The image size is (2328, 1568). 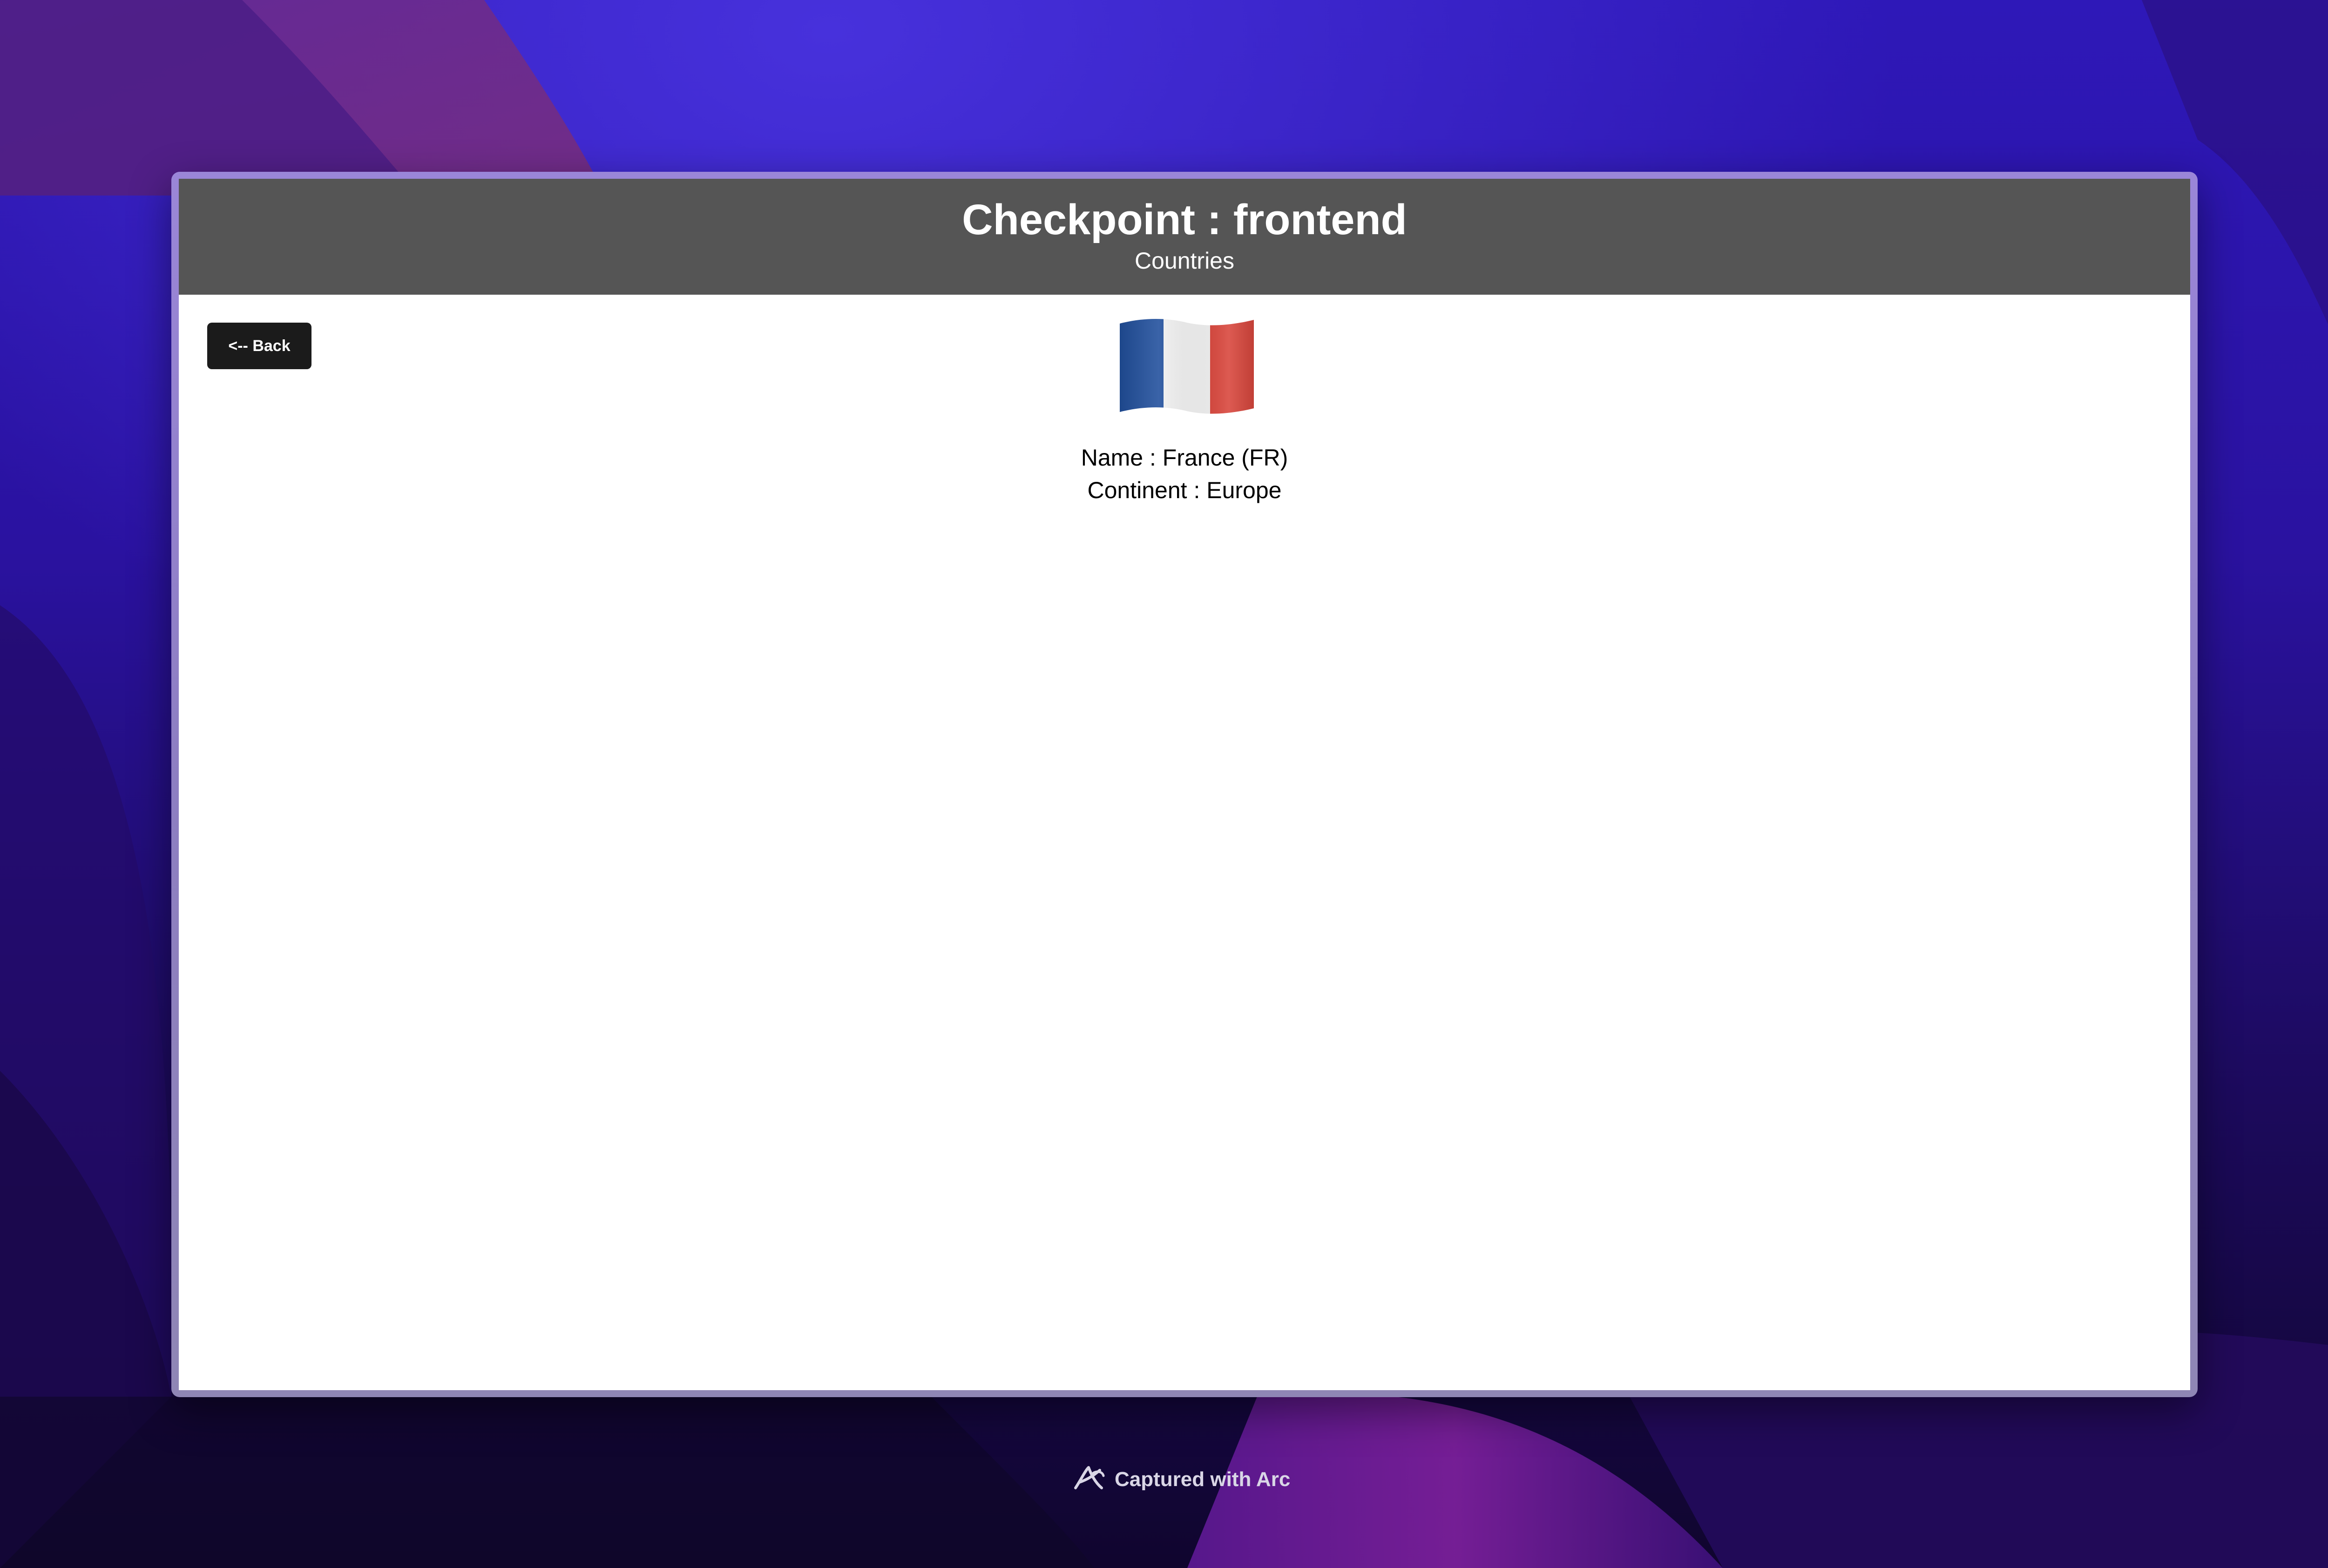 I want to click on country-name: Name : France (FR), so click(x=1184, y=458).